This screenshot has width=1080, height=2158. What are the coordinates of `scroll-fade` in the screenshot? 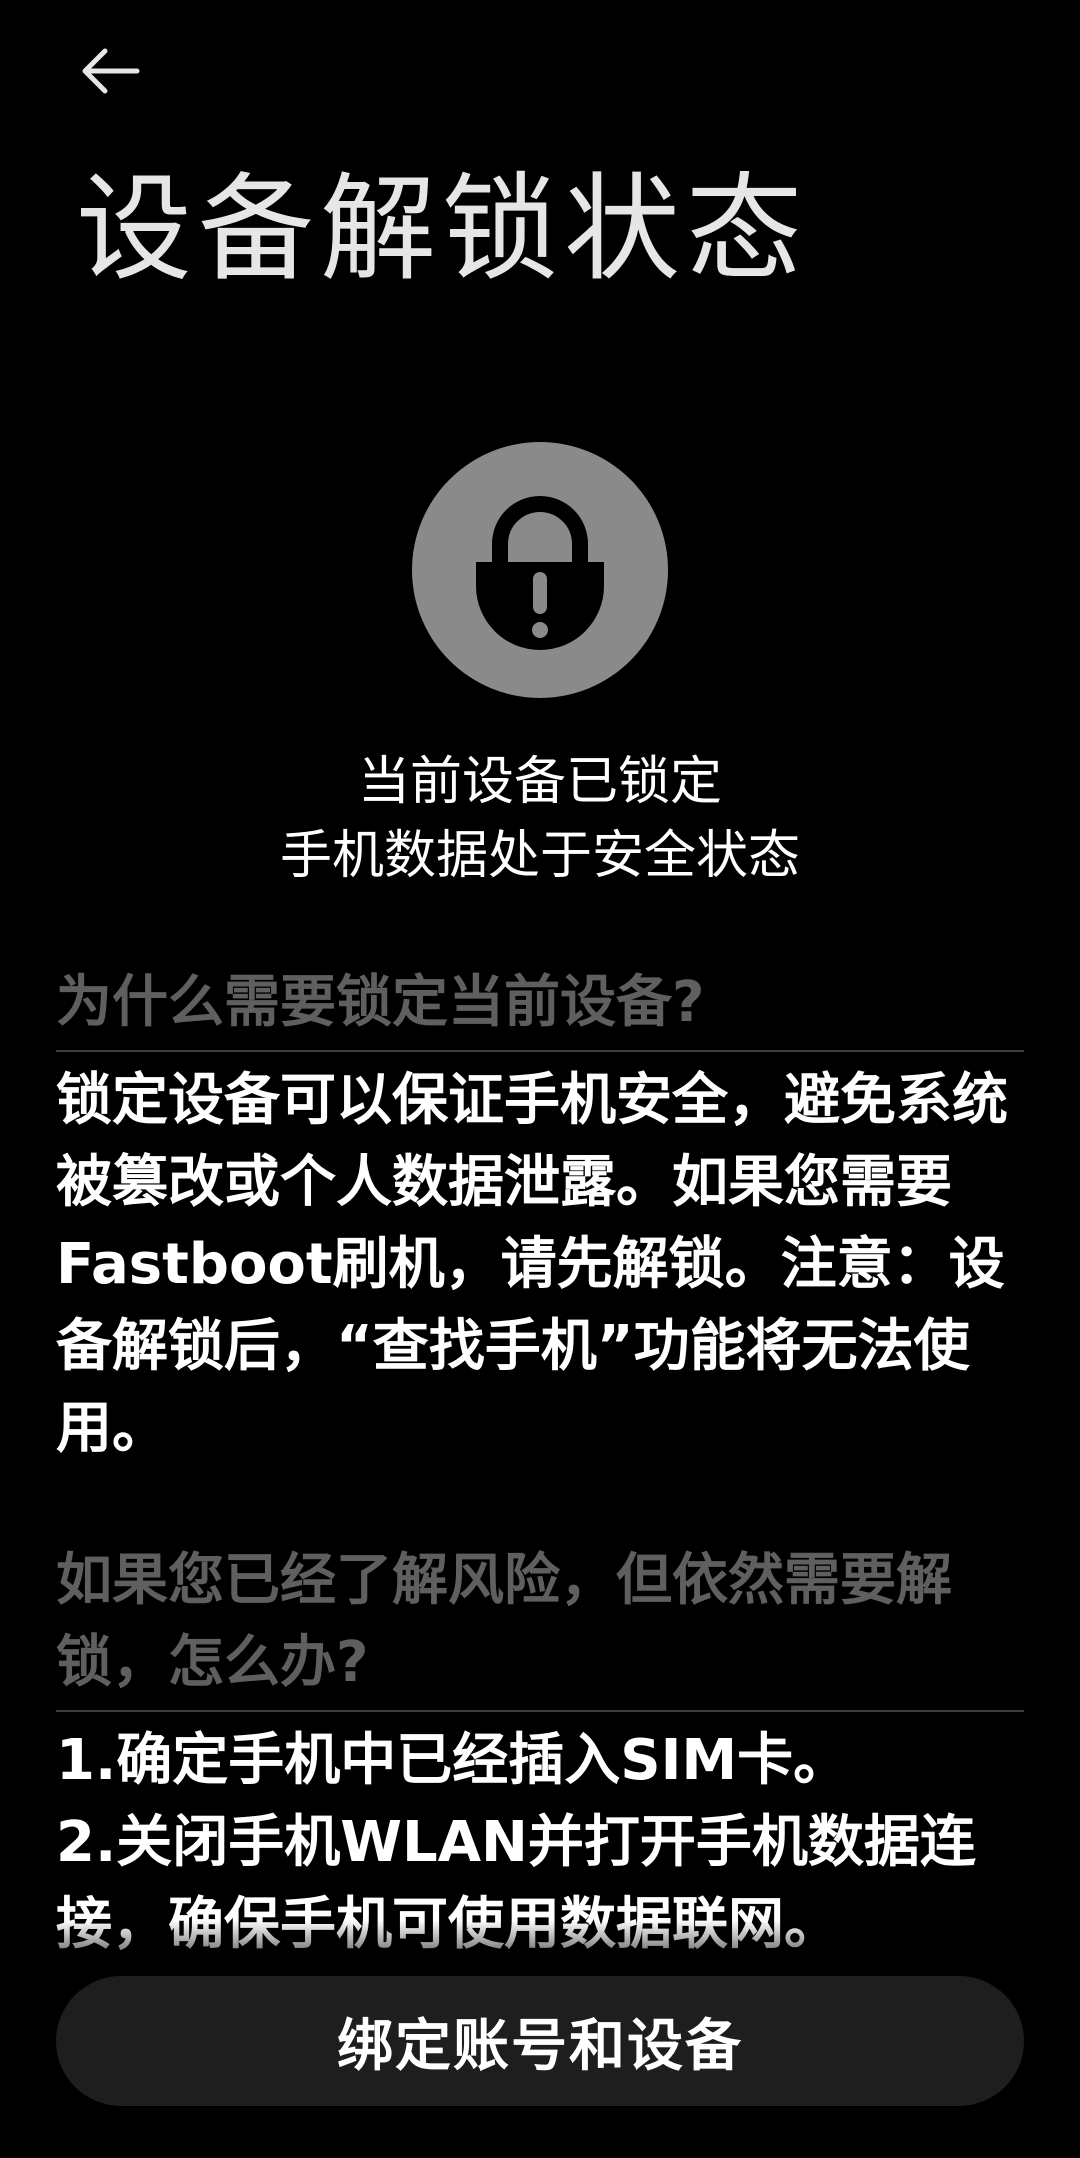 It's located at (540, 1950).